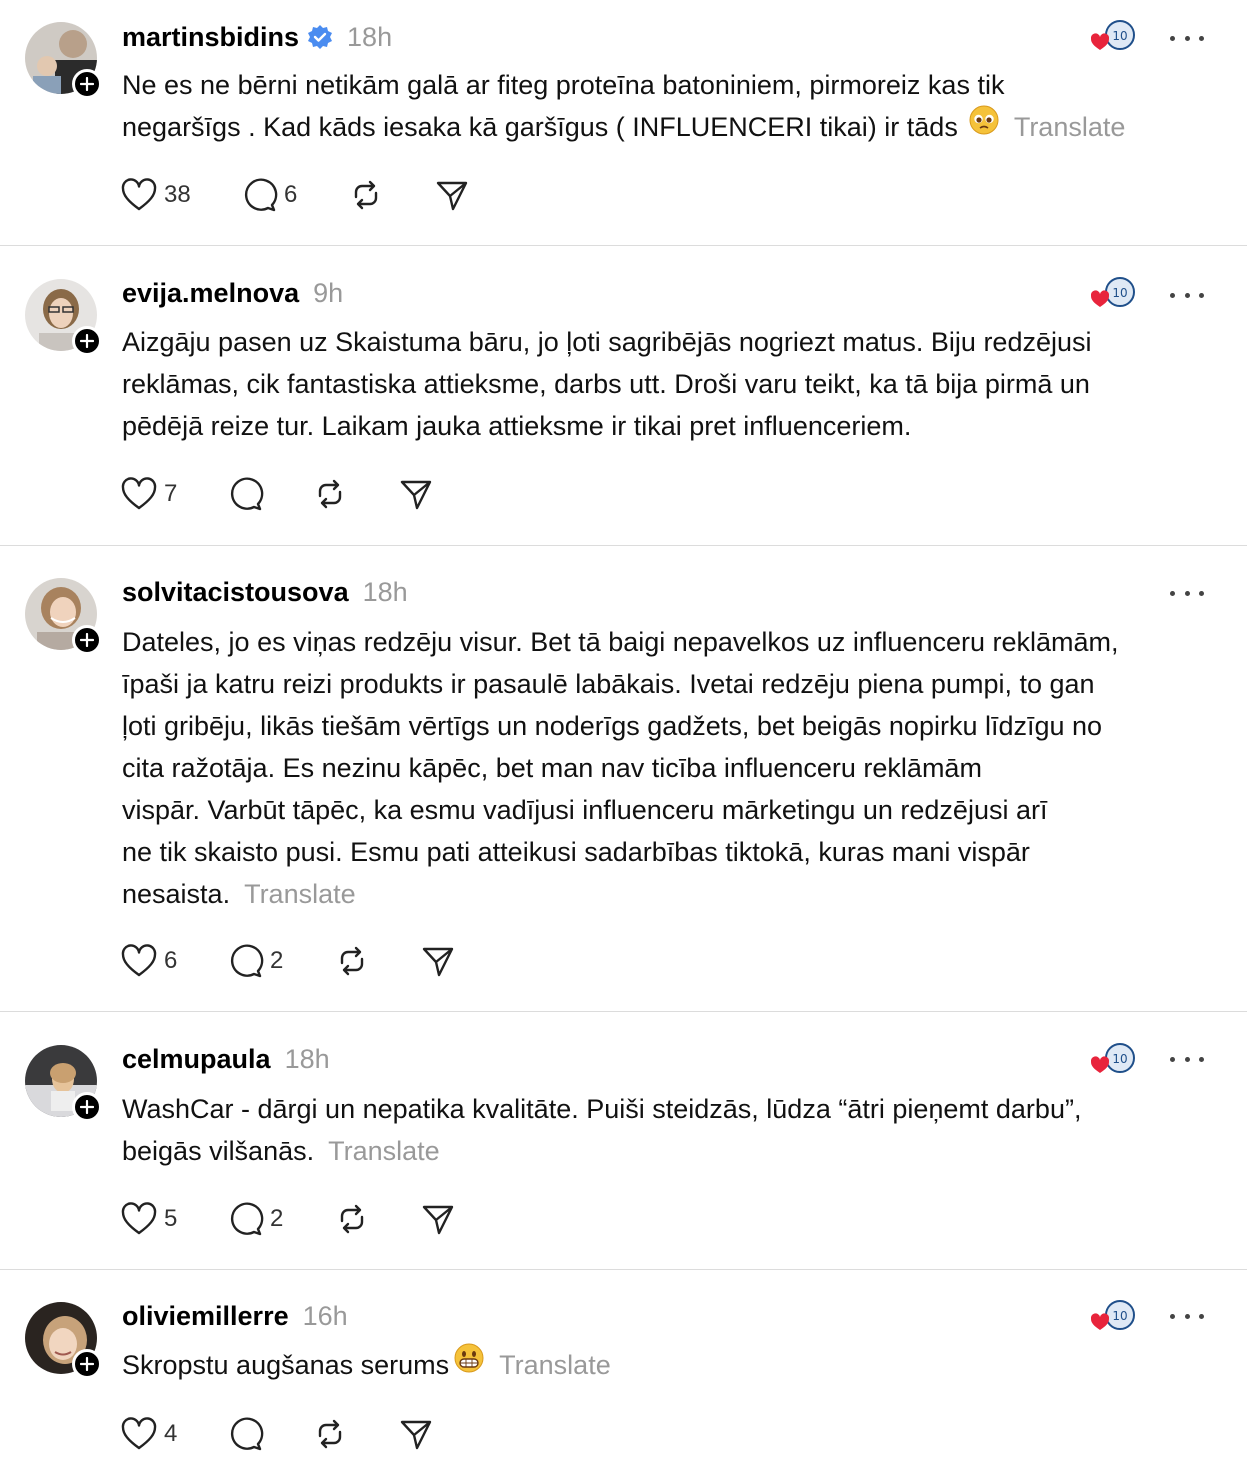 The image size is (1247, 1481). What do you see at coordinates (984, 126) in the screenshot?
I see `pleading-face-icon` at bounding box center [984, 126].